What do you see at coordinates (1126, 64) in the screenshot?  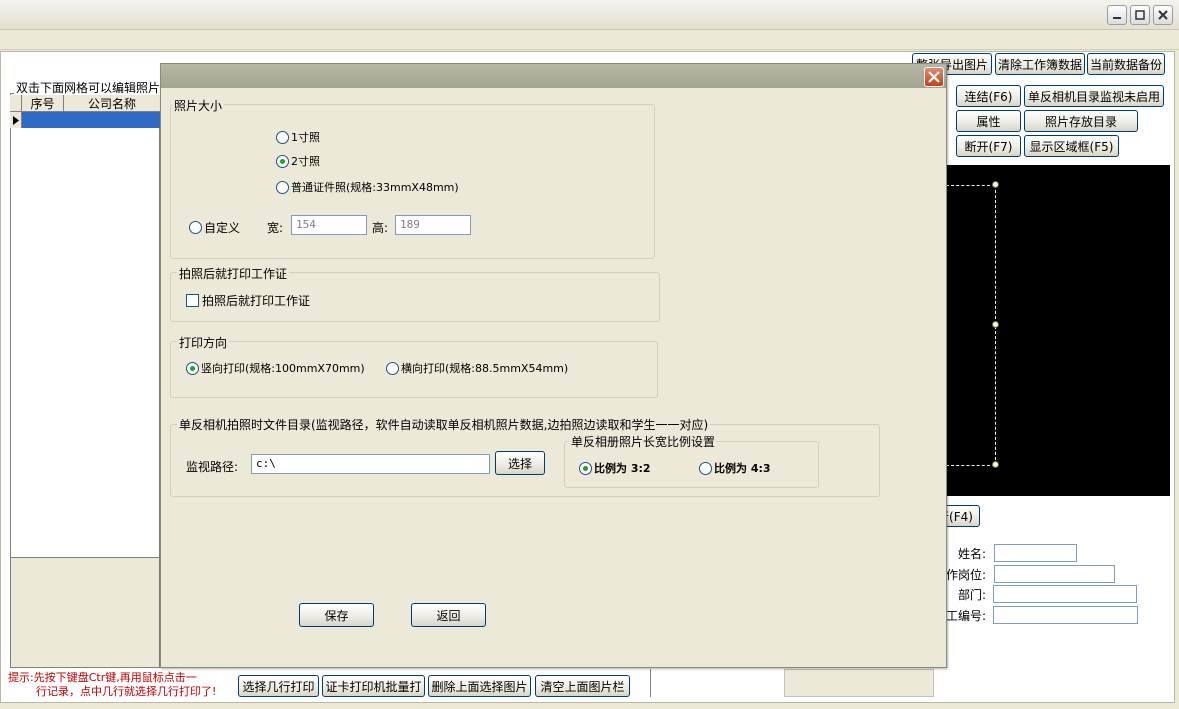 I see `backup-data-button: 当前数据备份` at bounding box center [1126, 64].